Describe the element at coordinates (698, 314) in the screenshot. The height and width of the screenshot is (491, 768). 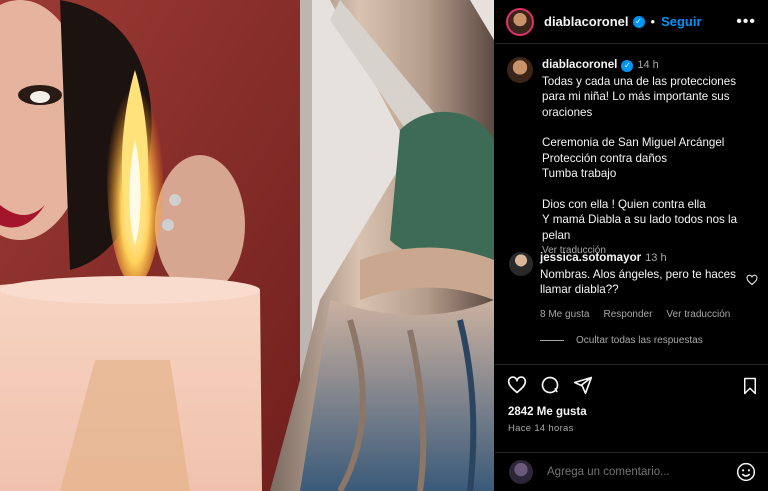
I see `comment-see-translation: Ver traducción` at that location.